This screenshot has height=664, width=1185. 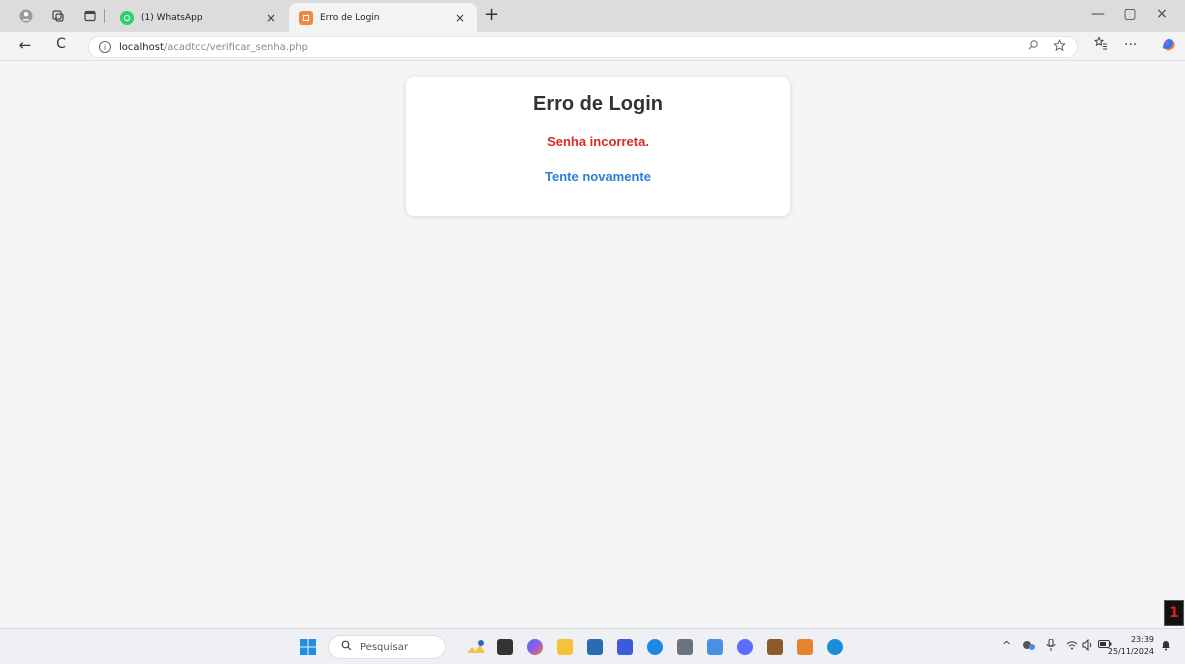 What do you see at coordinates (491, 14) in the screenshot?
I see `new-tab-button: +` at bounding box center [491, 14].